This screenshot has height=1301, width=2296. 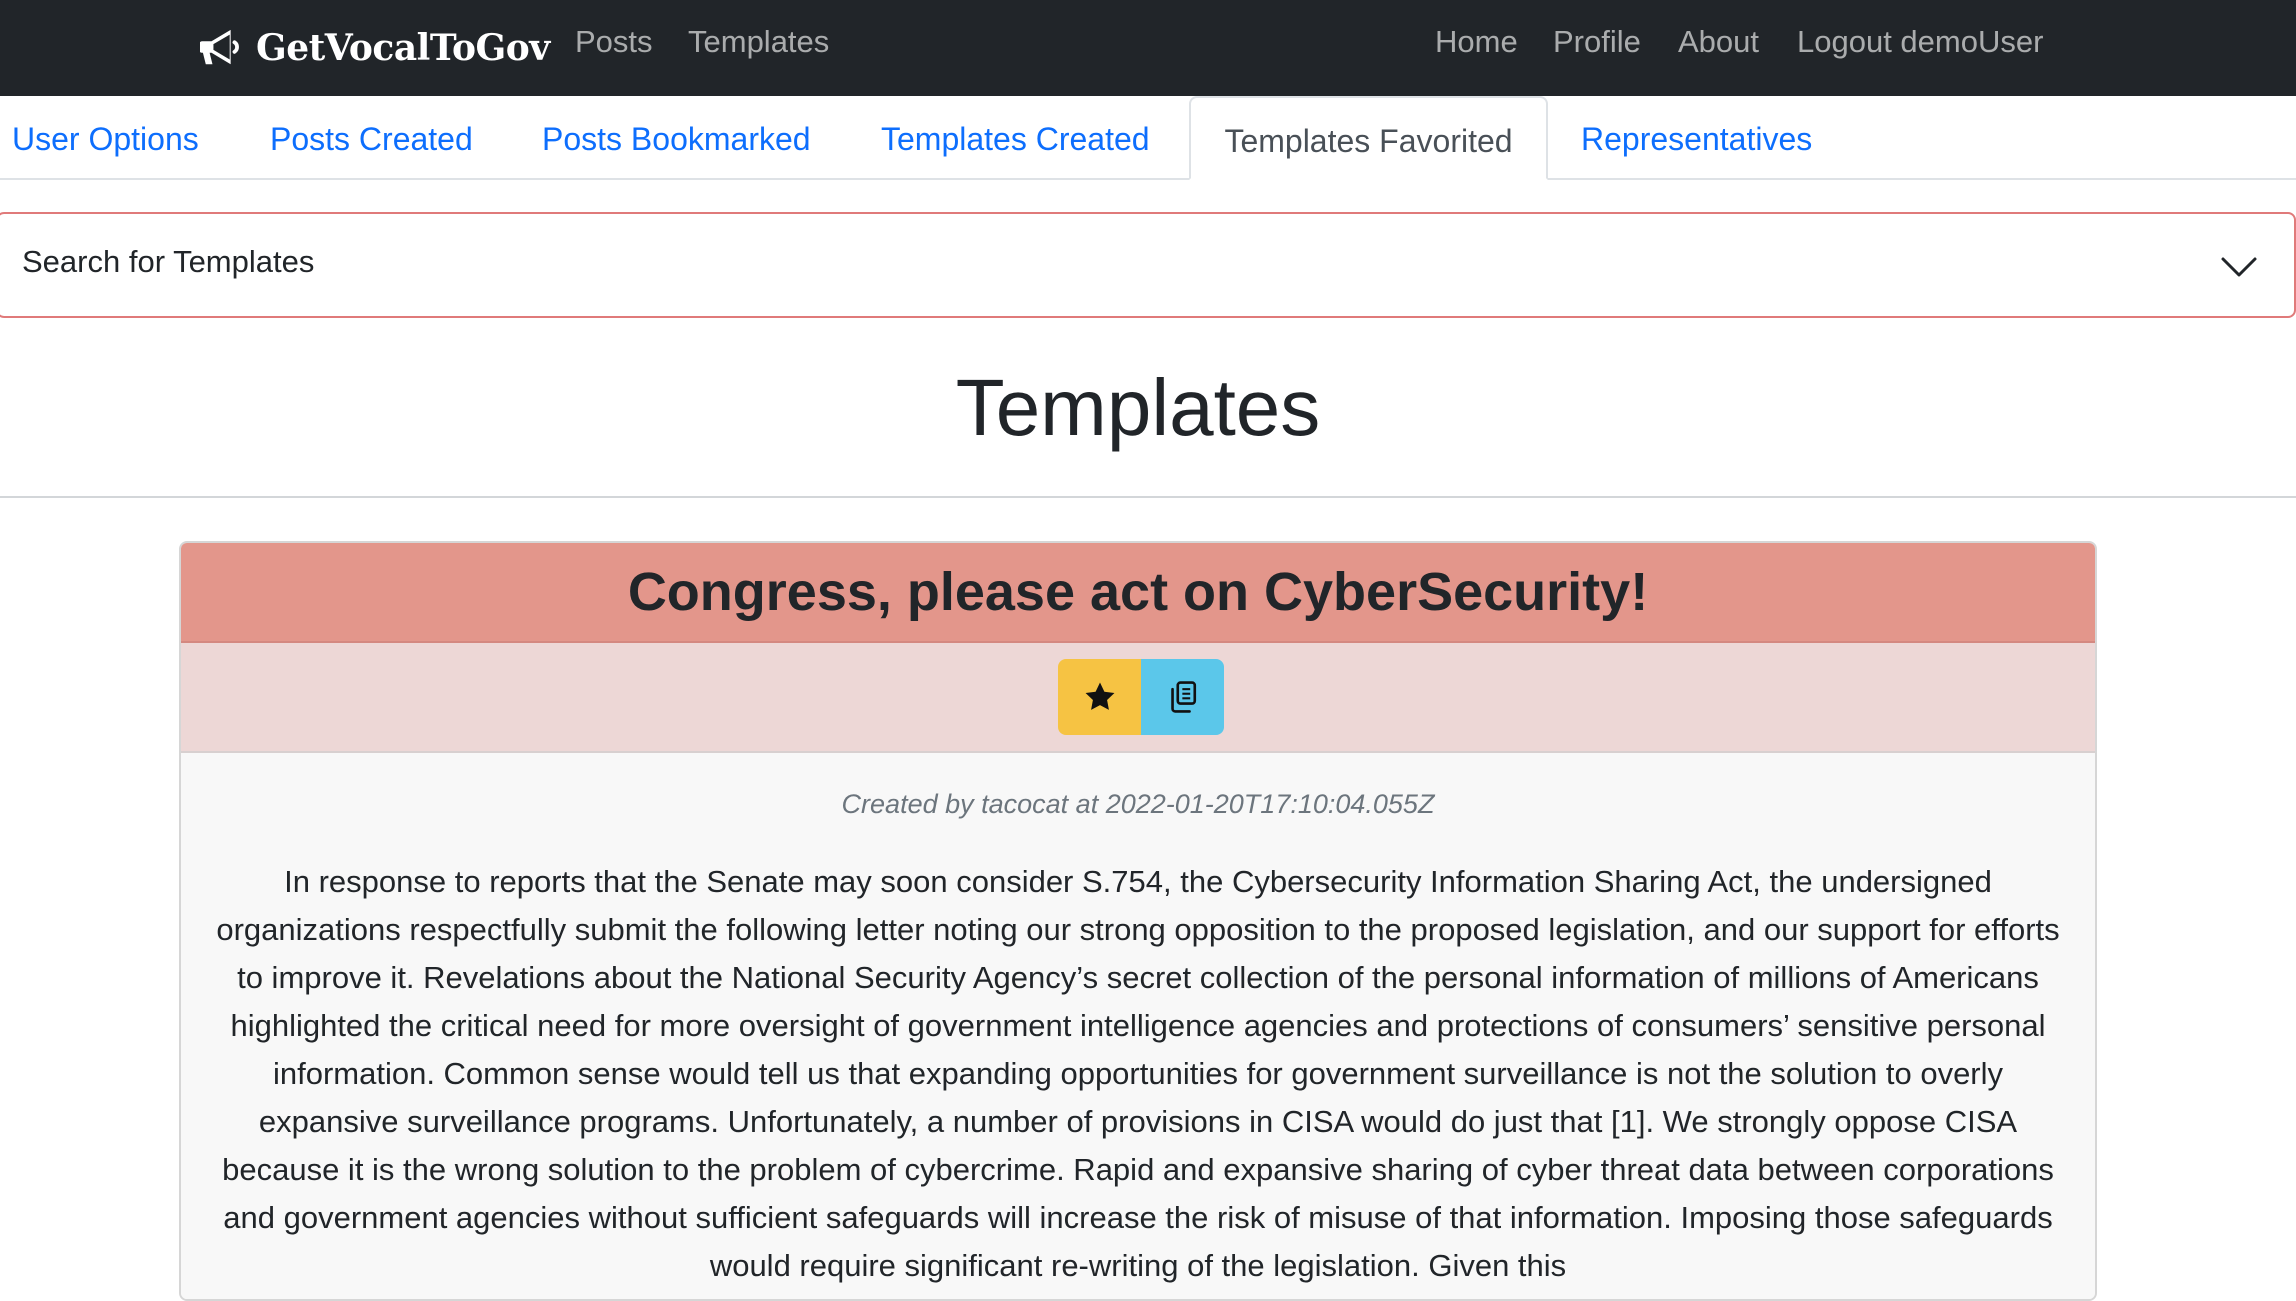 I want to click on template-title: Congress, please act on CyberSecurity!, so click(x=1138, y=592).